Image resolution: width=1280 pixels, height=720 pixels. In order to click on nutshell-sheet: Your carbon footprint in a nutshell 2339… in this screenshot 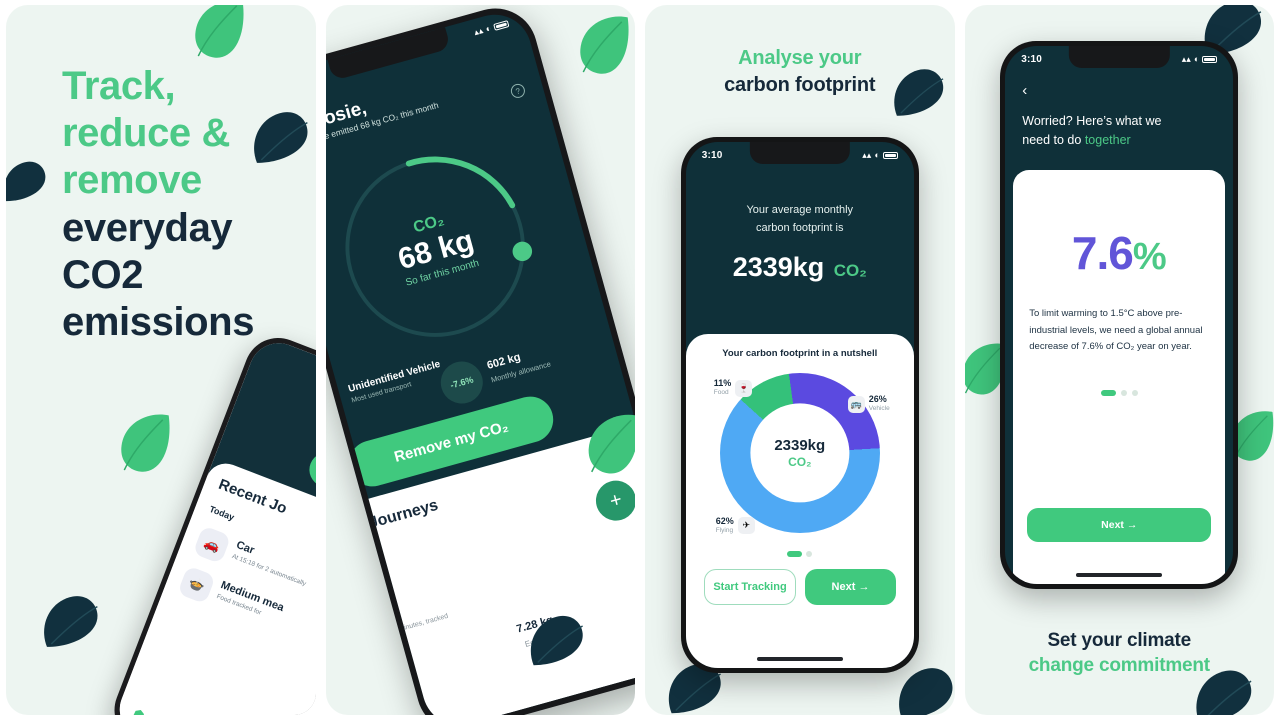, I will do `click(799, 501)`.